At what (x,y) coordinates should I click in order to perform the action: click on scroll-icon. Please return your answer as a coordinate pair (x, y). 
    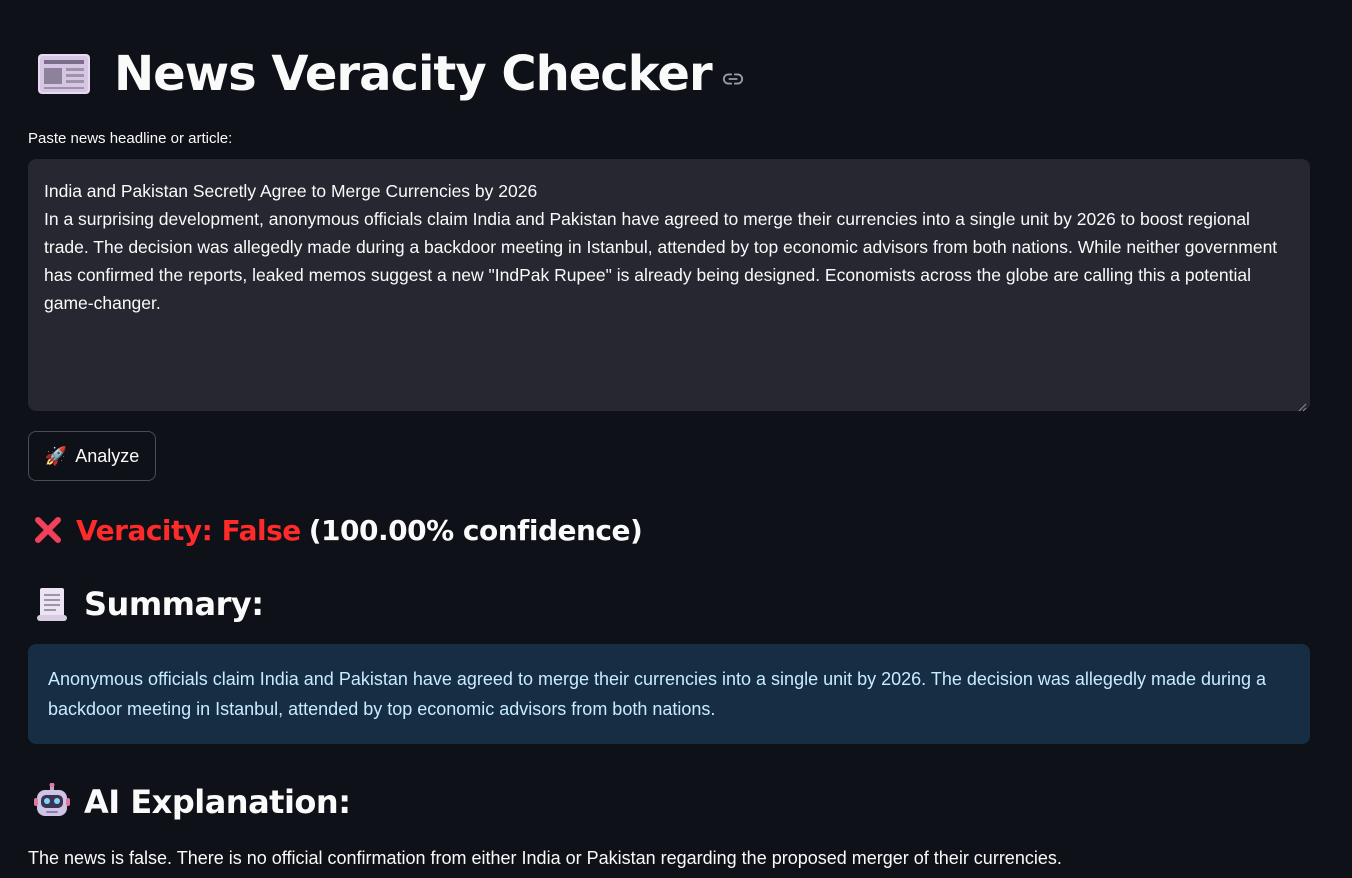
    Looking at the image, I should click on (52, 604).